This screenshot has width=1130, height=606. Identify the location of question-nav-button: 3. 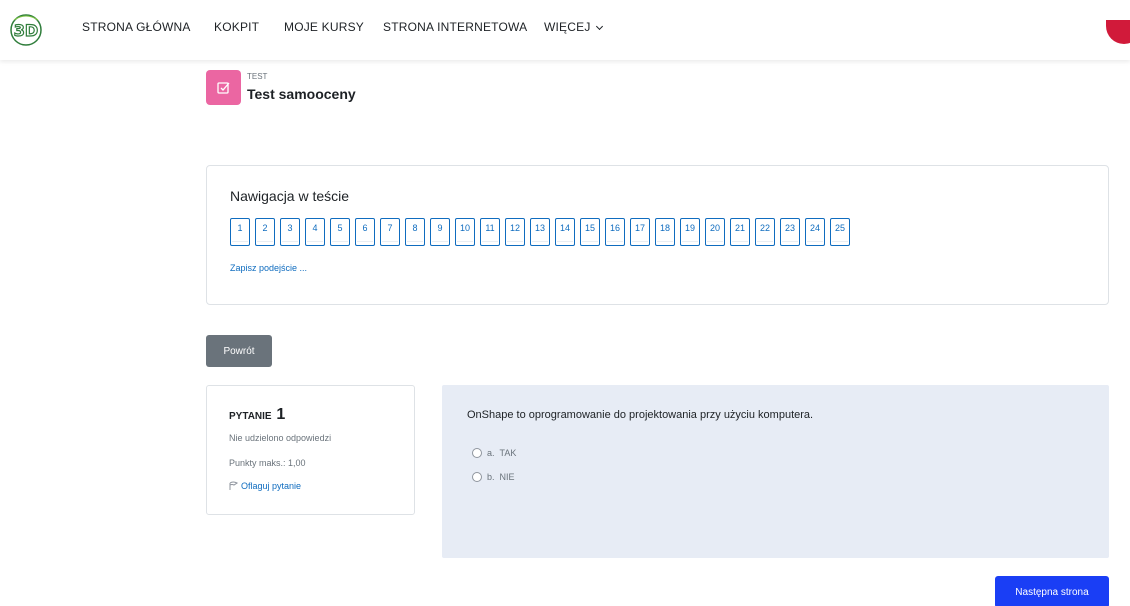
(290, 232).